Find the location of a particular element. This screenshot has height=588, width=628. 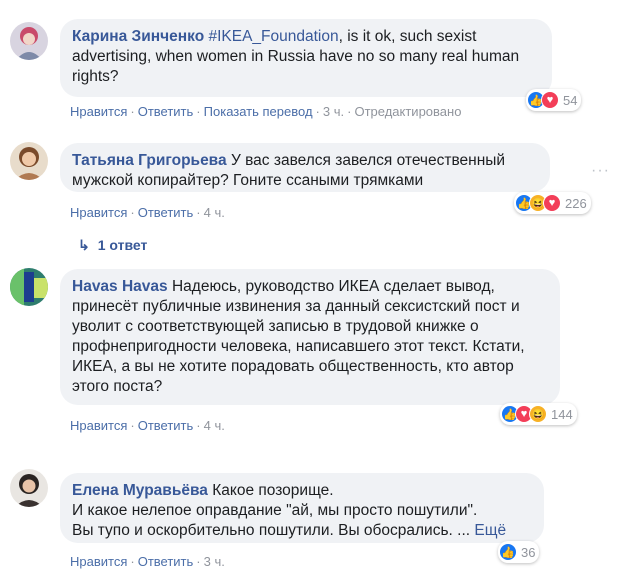

reactions-summary: 👍 😆 ♥ 226 is located at coordinates (552, 203).